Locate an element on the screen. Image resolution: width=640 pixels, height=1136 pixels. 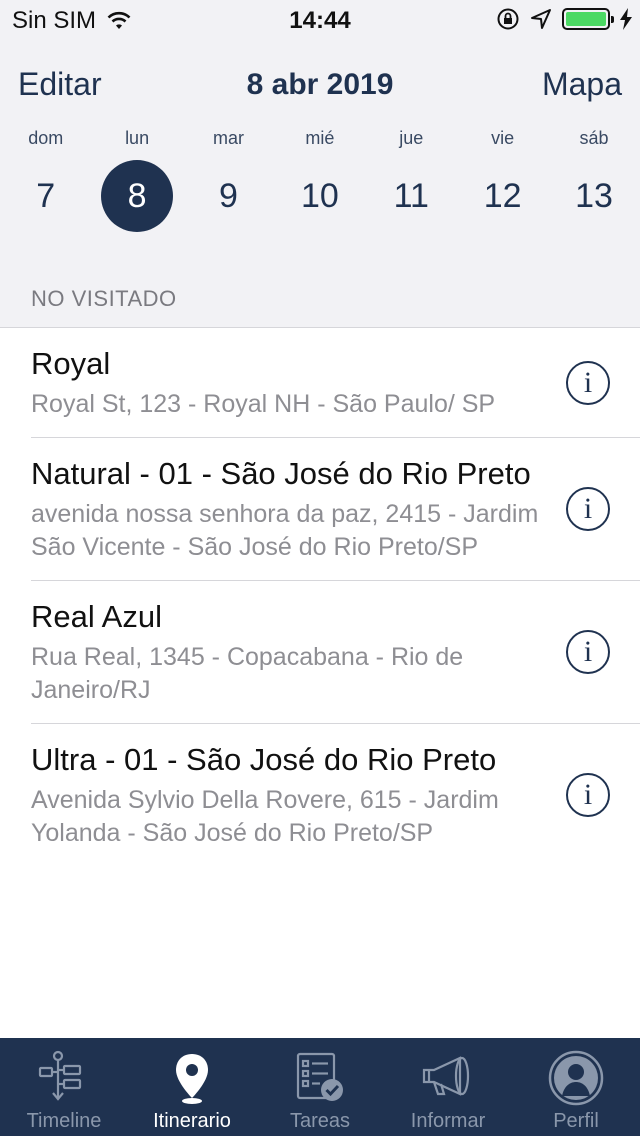
location-pin-icon is located at coordinates (192, 1079).